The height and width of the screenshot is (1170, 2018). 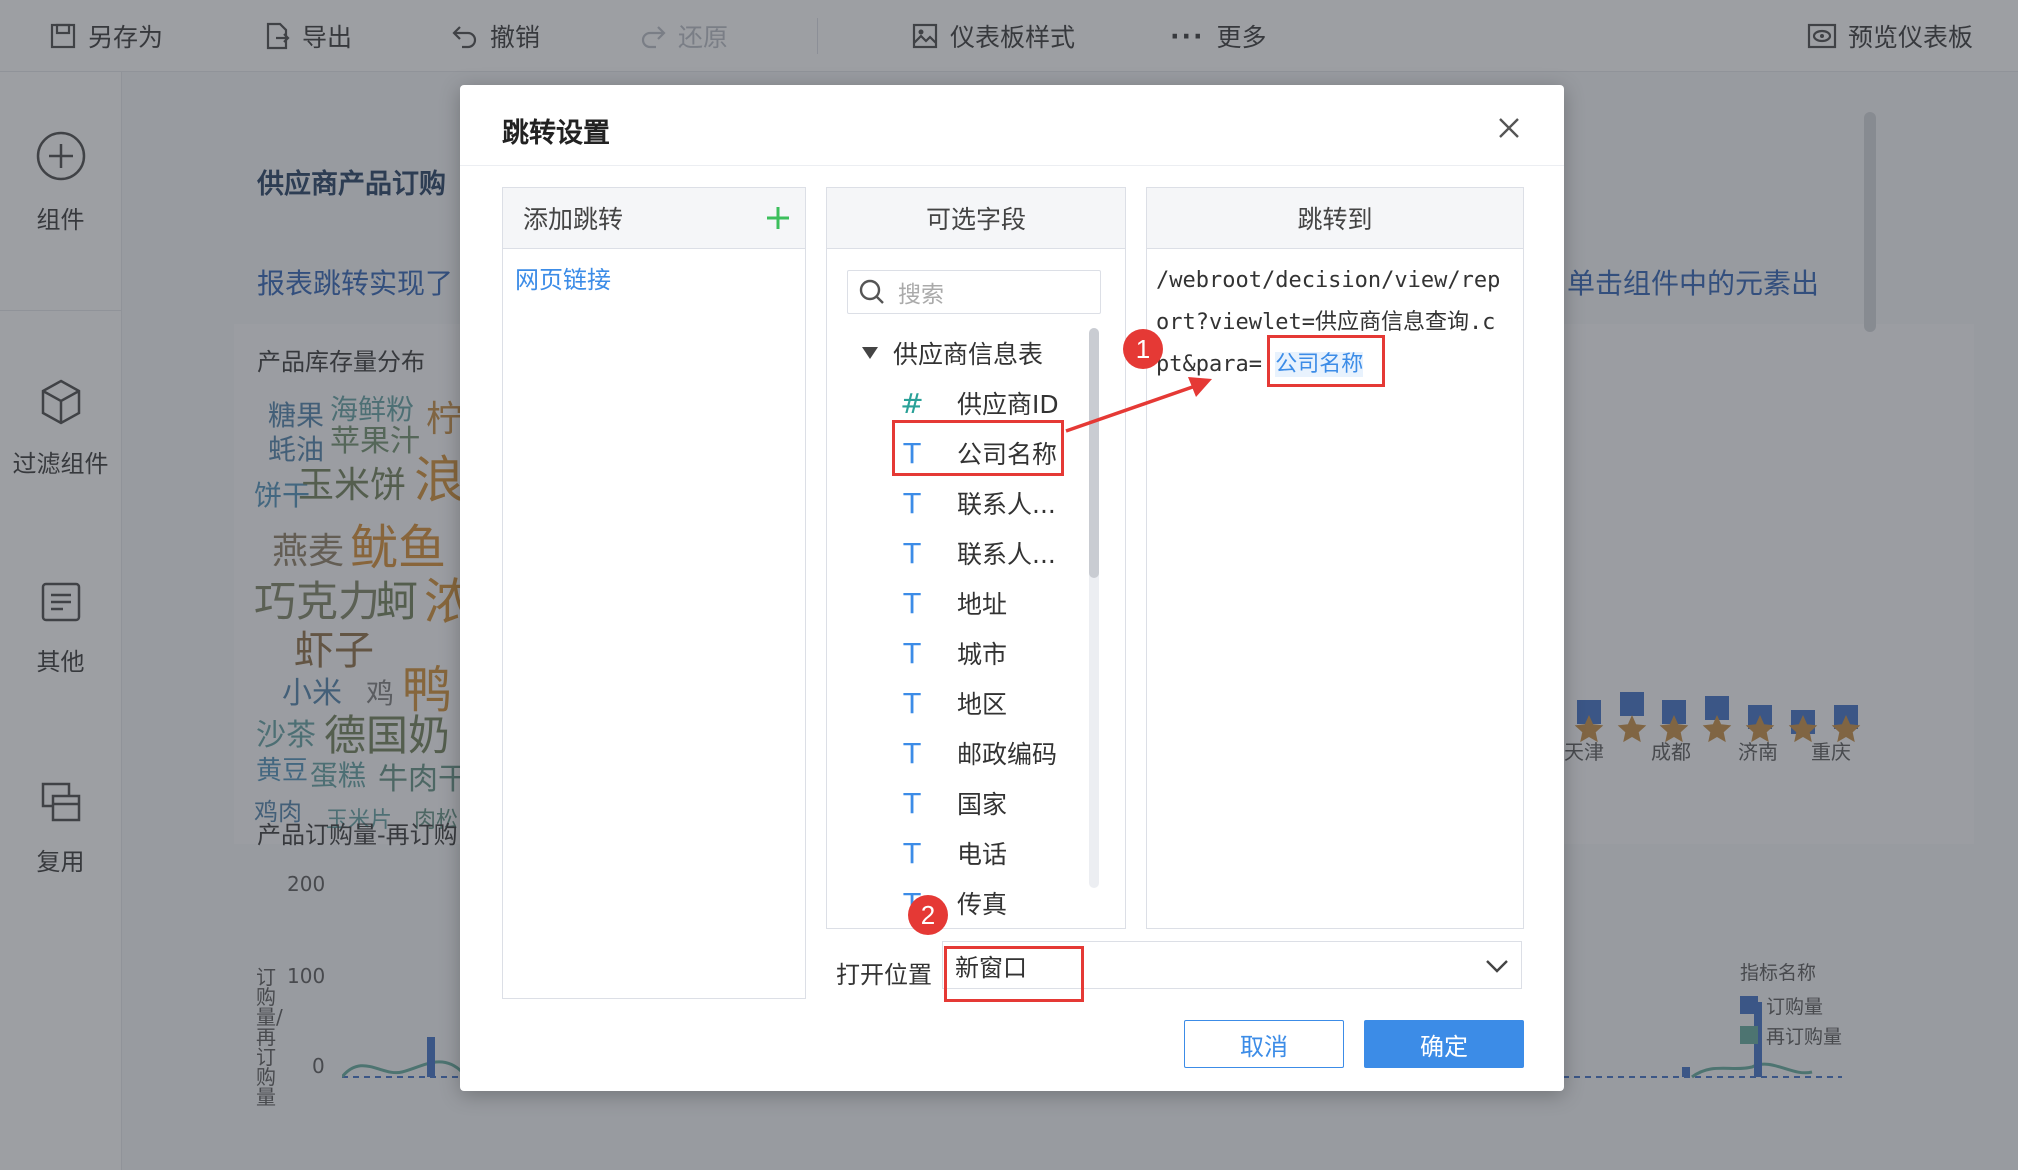 I want to click on field-name: 地区, so click(x=982, y=704).